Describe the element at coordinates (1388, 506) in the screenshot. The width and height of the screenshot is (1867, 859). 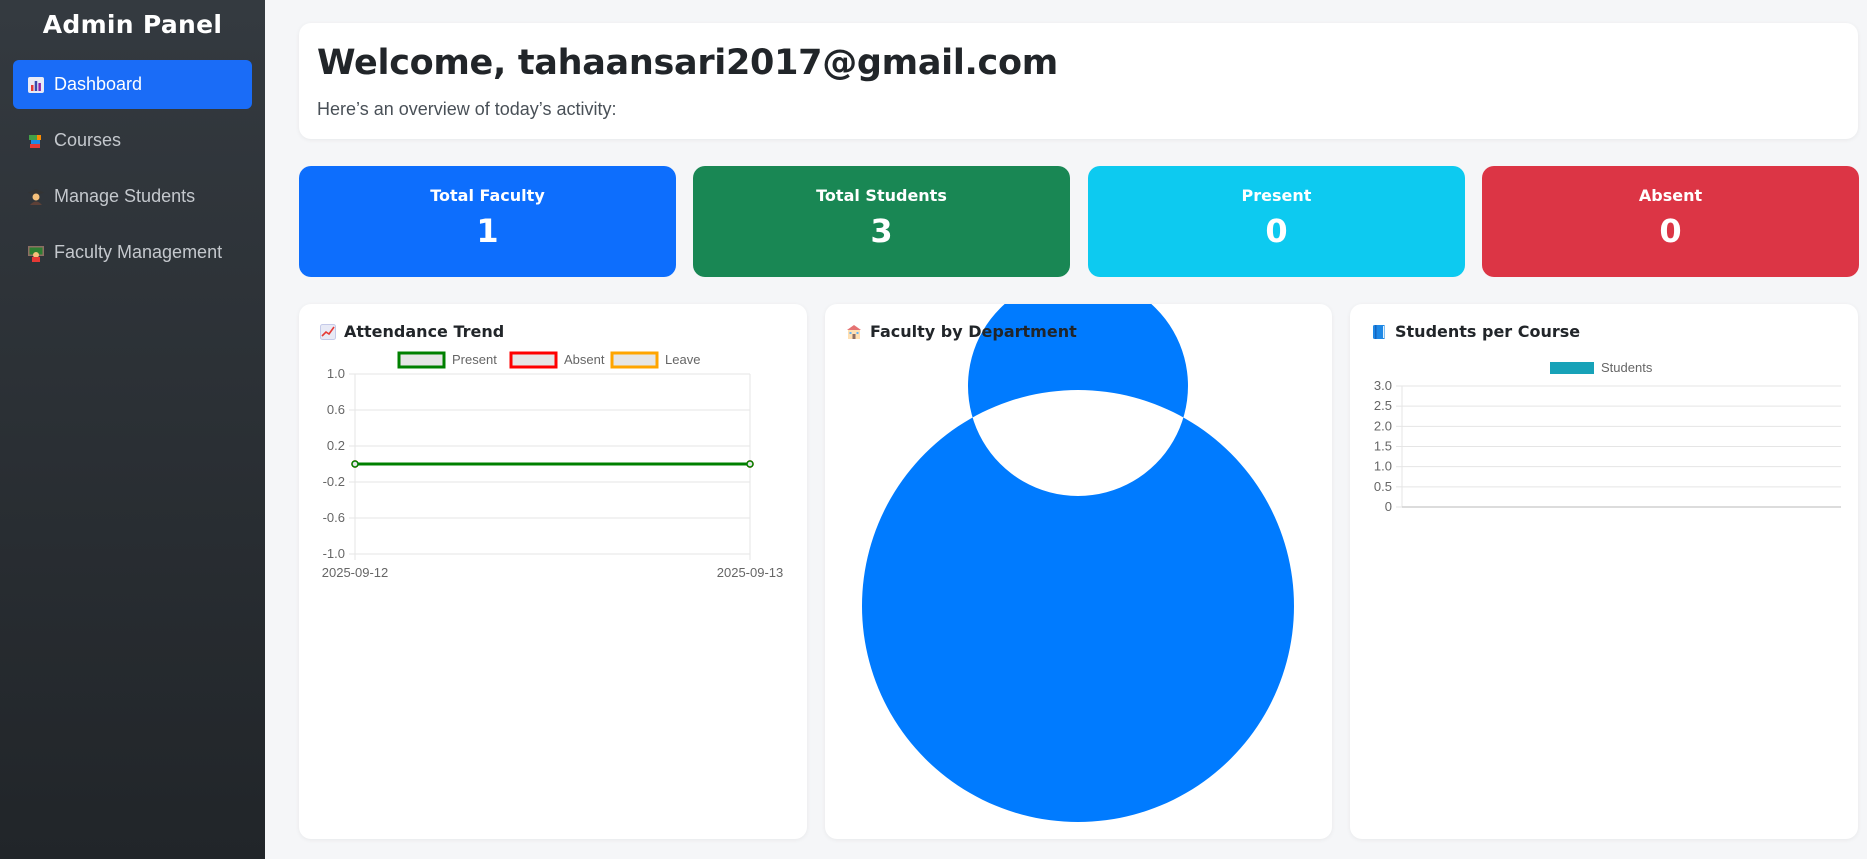
I see `y-tick-label: 0` at that location.